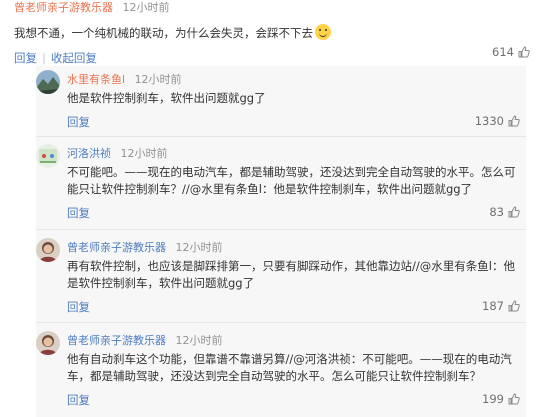 This screenshot has width=550, height=417. I want to click on reply-item: 水里有条鱼l 12小时前 他是软件控制刹车，软件出问题就gg了 回复 1330, so click(281, 101).